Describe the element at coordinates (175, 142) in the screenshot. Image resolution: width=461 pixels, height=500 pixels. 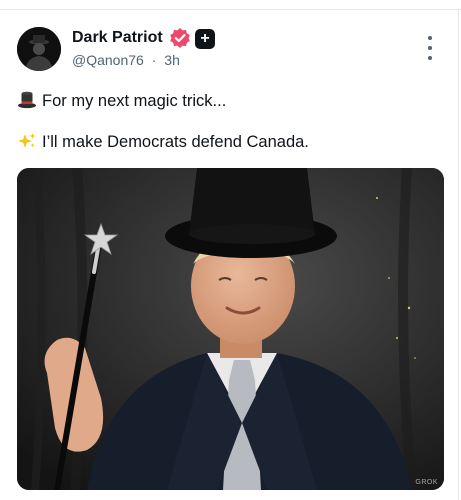
I see `post-text-2: I’ll make Democrats defend Canada.` at that location.